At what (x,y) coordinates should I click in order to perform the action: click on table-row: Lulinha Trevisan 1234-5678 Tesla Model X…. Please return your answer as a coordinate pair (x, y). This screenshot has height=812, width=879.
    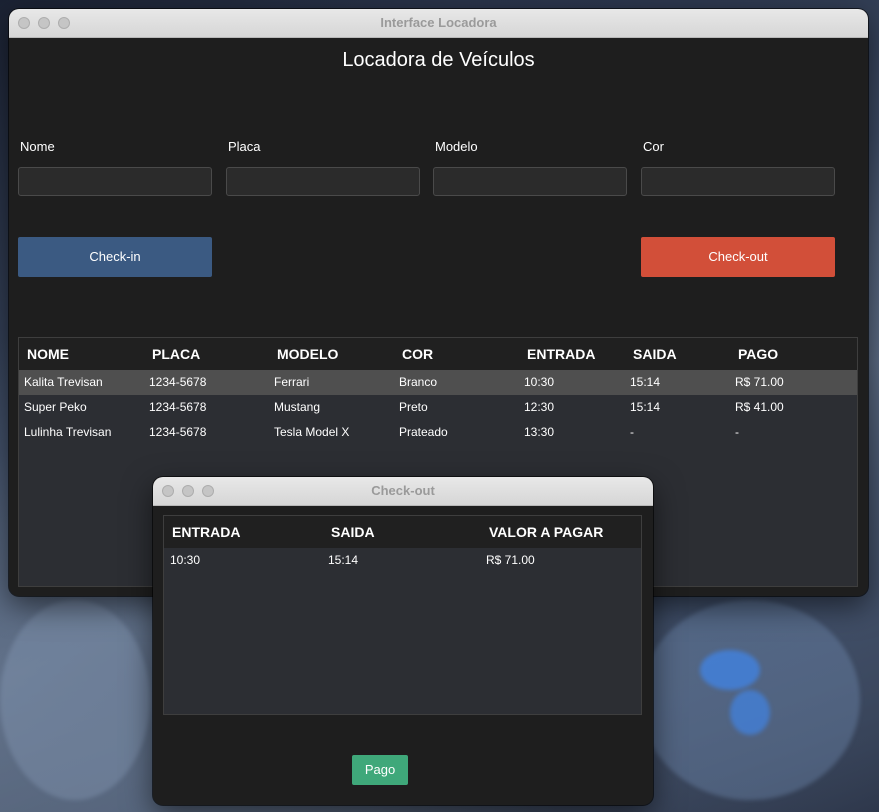
    Looking at the image, I should click on (438, 432).